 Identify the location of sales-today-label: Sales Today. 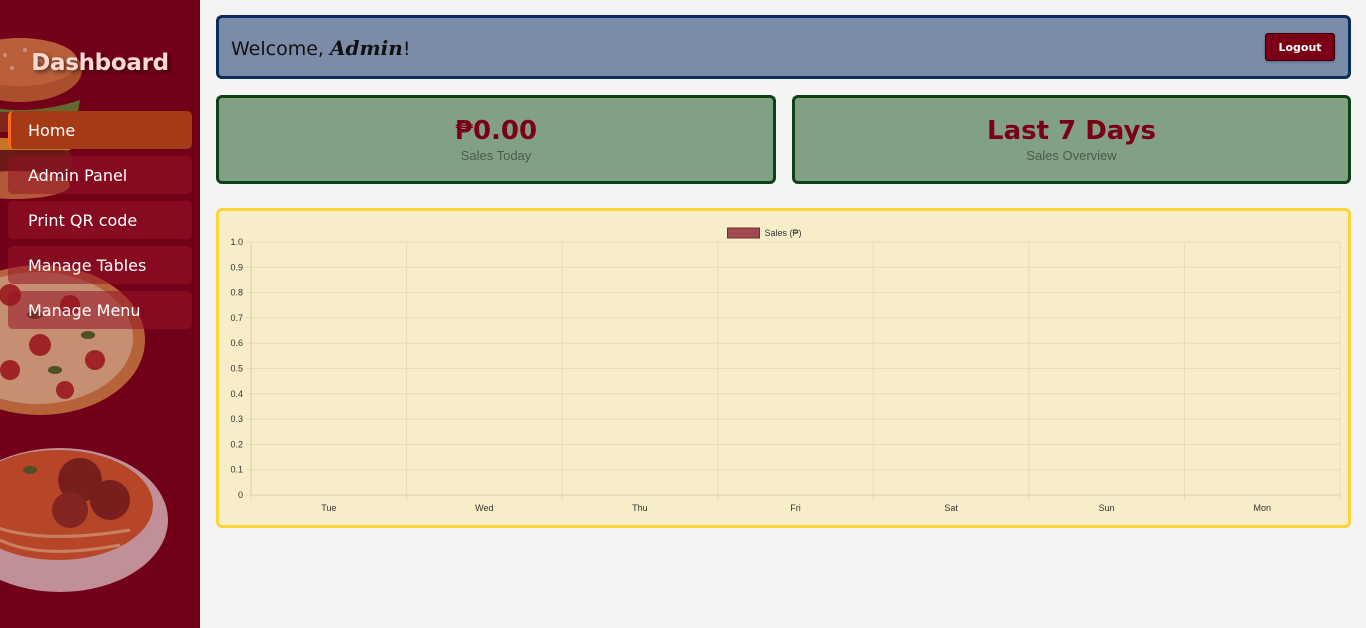
(496, 155).